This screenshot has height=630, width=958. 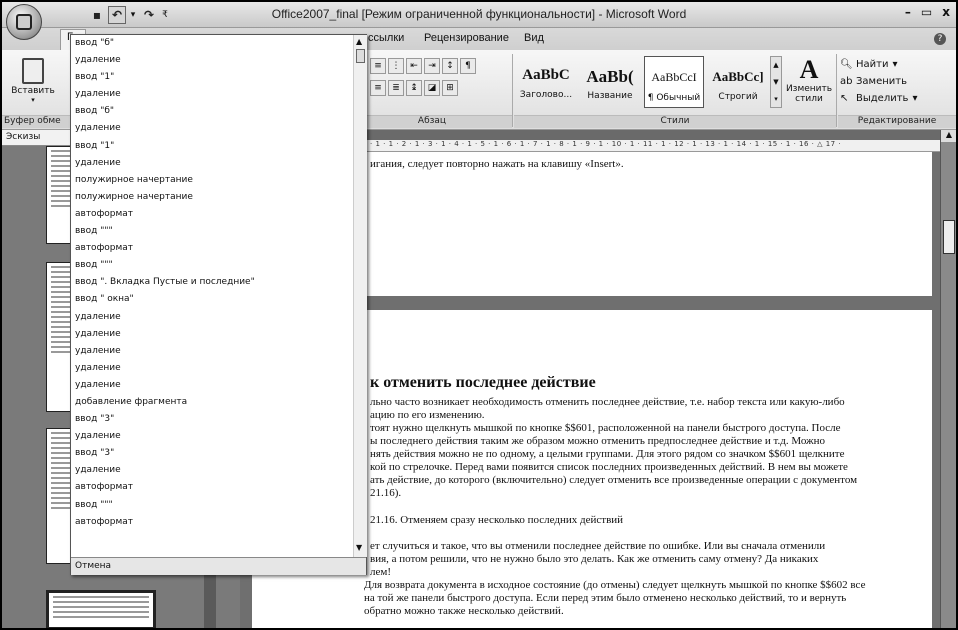 I want to click on undo-list-scrollbar: ▲ ▼, so click(x=360, y=296).